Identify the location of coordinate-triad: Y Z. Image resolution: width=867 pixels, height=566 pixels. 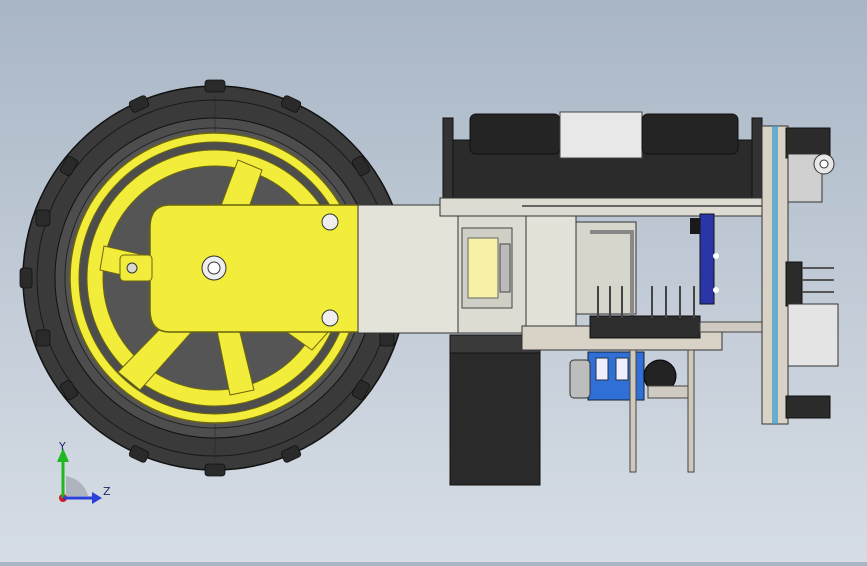
(84, 472).